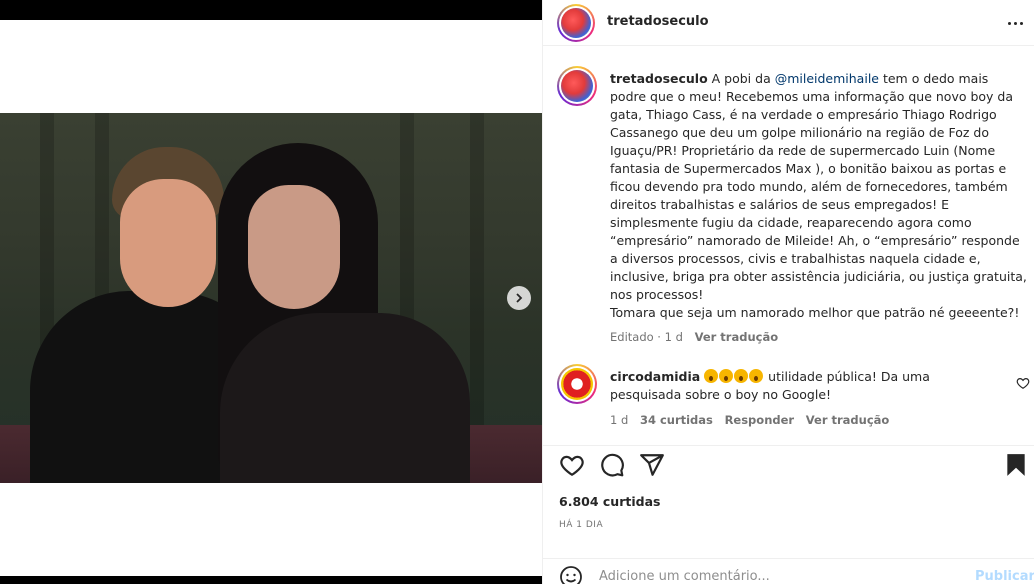 The height and width of the screenshot is (584, 1034). What do you see at coordinates (788, 445) in the screenshot?
I see `actions-divider` at bounding box center [788, 445].